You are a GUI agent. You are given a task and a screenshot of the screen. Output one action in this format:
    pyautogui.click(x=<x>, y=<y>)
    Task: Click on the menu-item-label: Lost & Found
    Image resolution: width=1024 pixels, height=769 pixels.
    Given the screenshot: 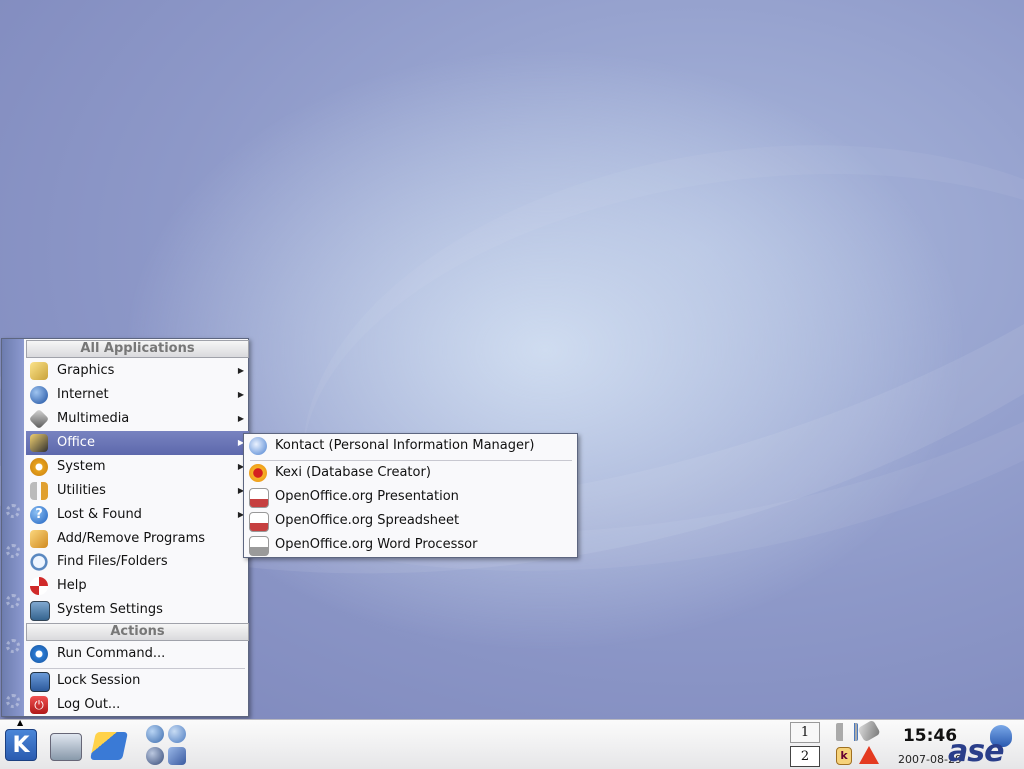 What is the action you would take?
    pyautogui.click(x=99, y=514)
    